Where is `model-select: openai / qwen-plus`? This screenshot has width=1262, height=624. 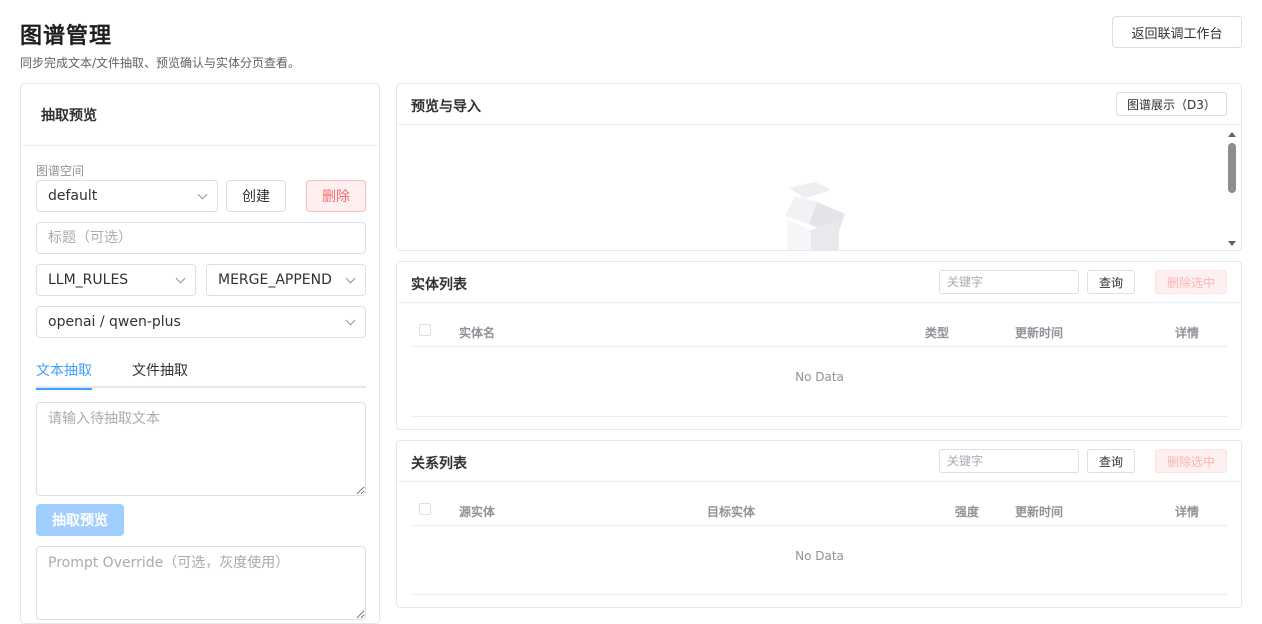
model-select: openai / qwen-plus is located at coordinates (201, 322).